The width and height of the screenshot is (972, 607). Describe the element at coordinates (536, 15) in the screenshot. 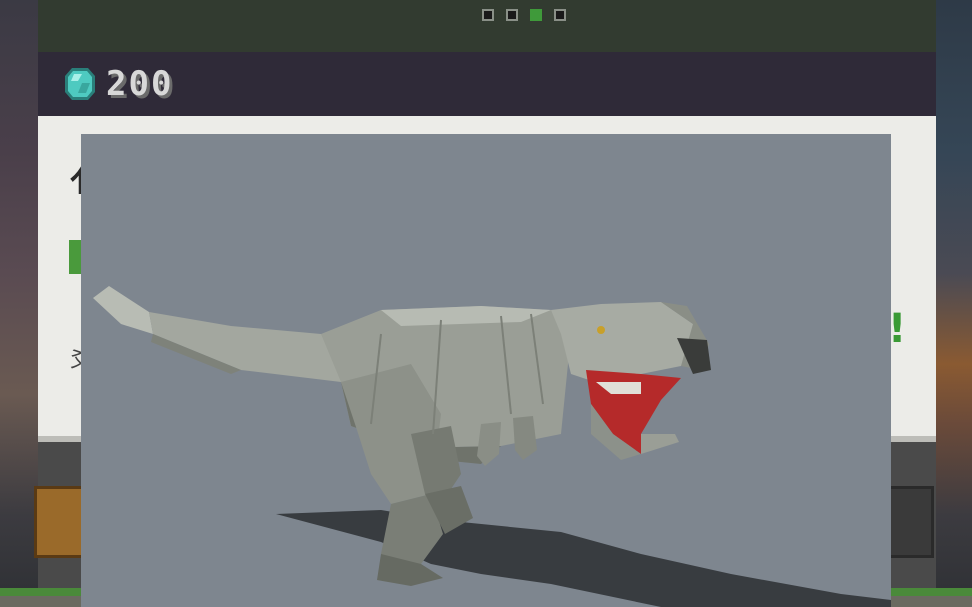

I see `page-dot-3-active` at that location.